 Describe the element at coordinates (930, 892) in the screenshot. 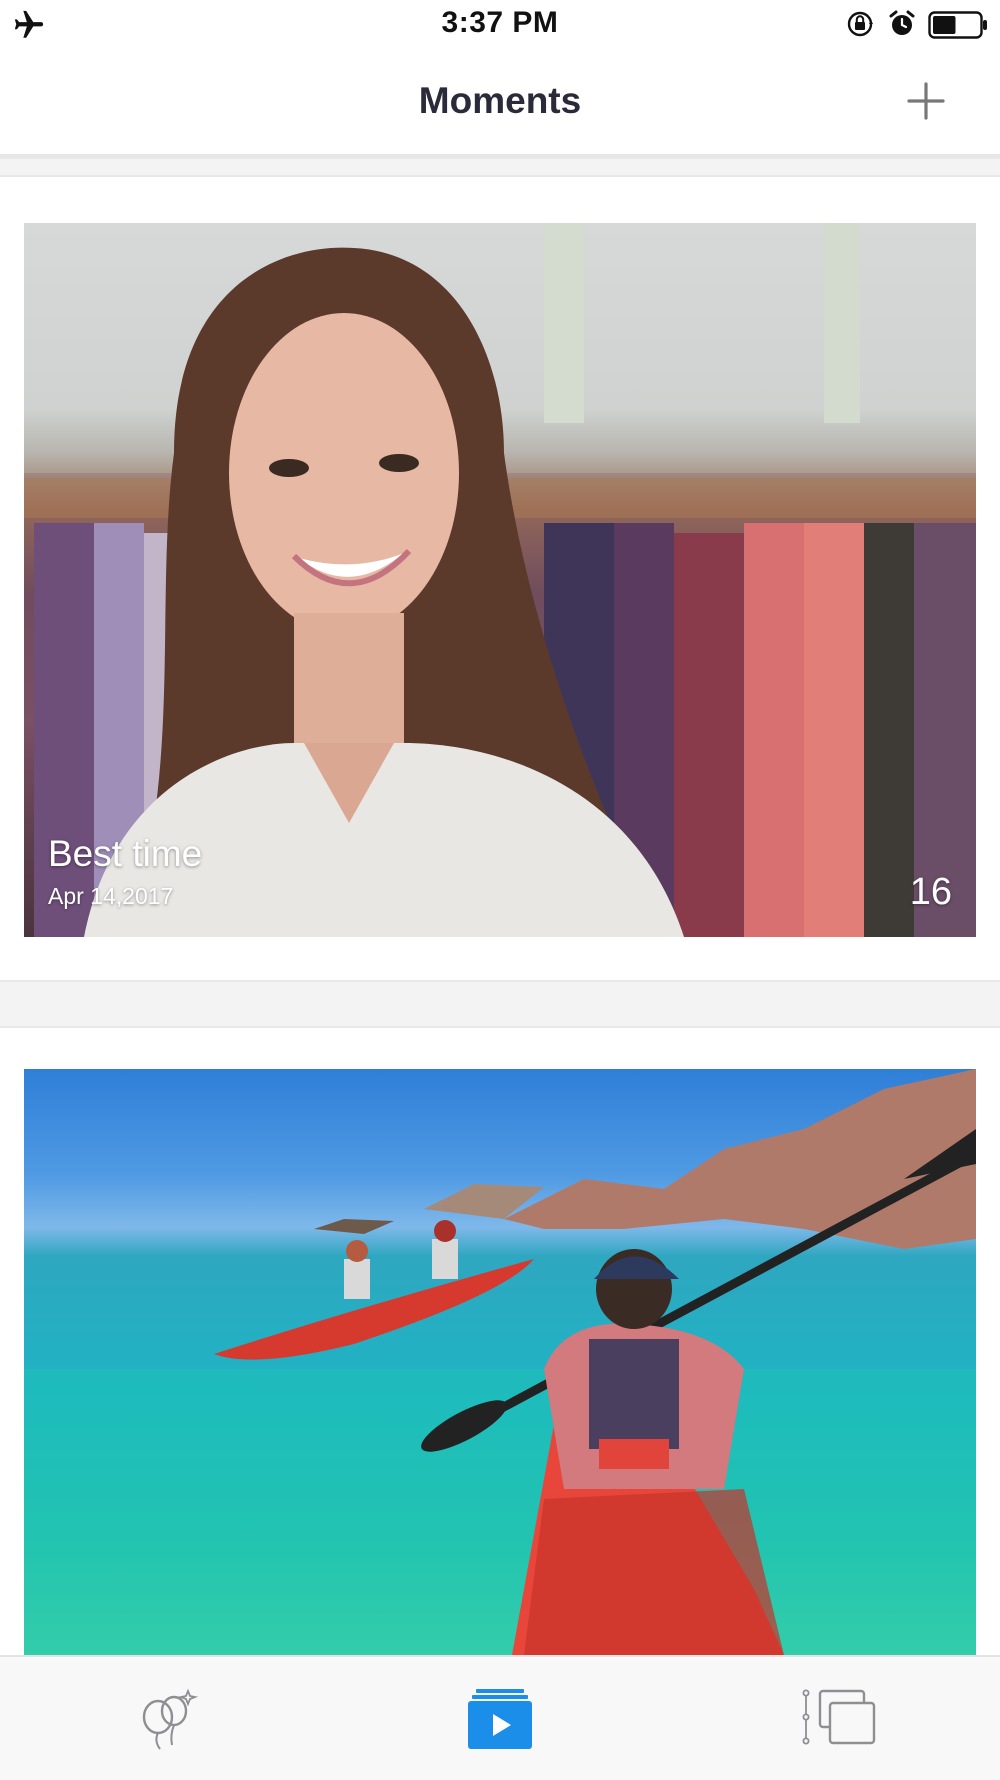

I see `moment-photo-count: 16` at that location.